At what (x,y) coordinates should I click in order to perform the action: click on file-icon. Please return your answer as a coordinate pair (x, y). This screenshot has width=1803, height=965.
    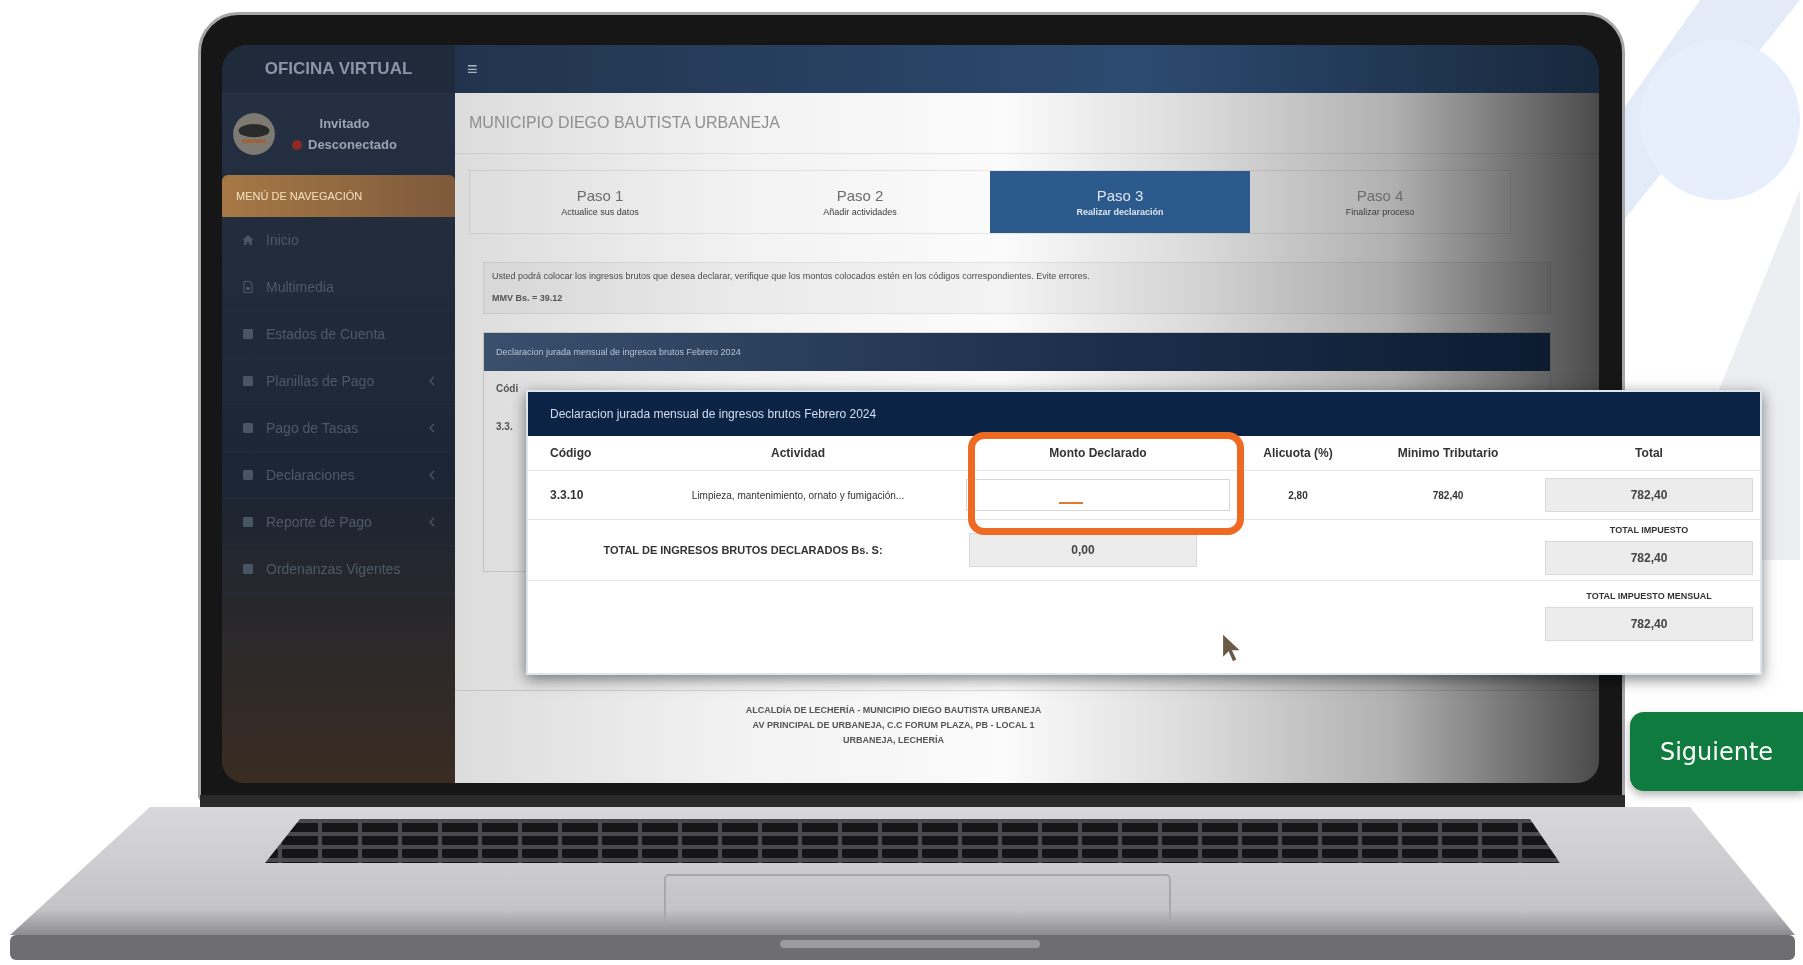
    Looking at the image, I should click on (248, 287).